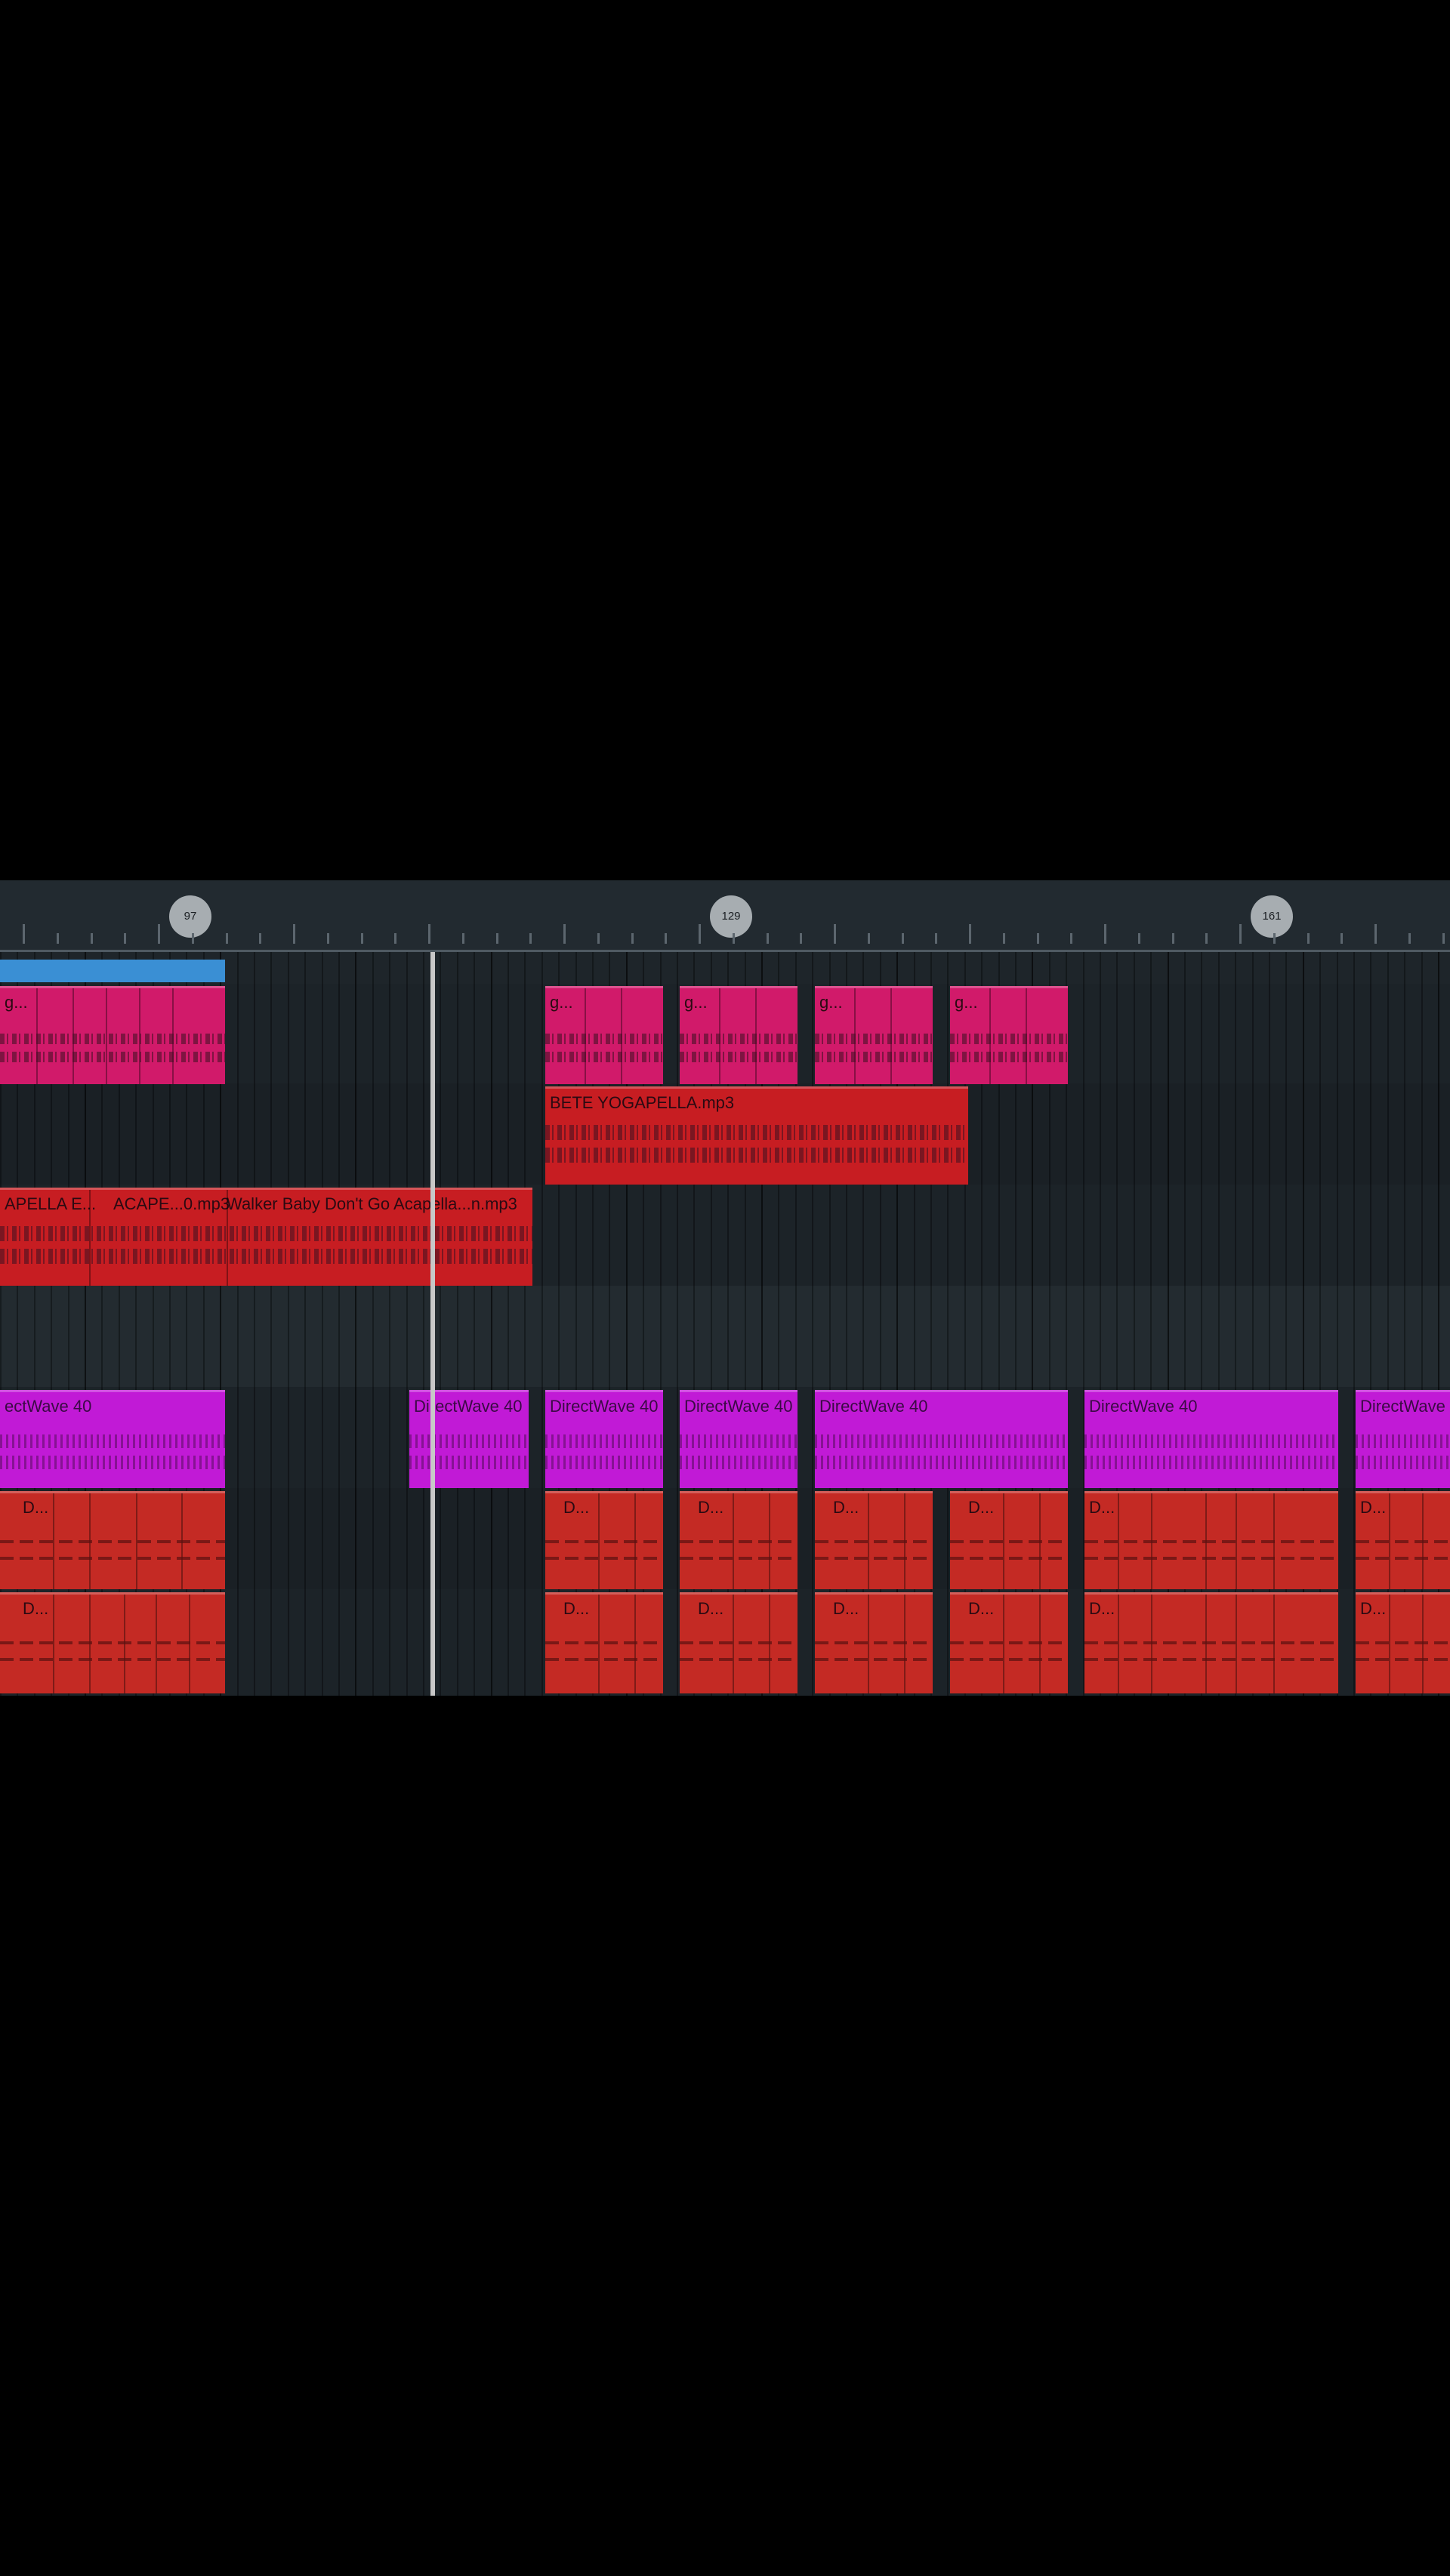  What do you see at coordinates (1272, 917) in the screenshot?
I see `bar-marker-161: 161` at bounding box center [1272, 917].